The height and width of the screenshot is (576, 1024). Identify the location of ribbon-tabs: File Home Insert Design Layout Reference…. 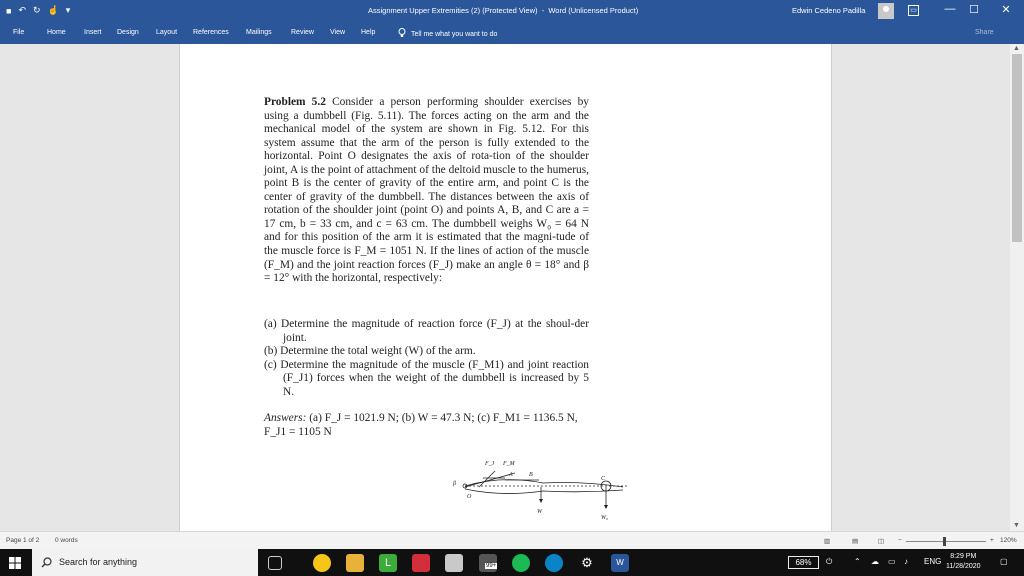
(512, 33).